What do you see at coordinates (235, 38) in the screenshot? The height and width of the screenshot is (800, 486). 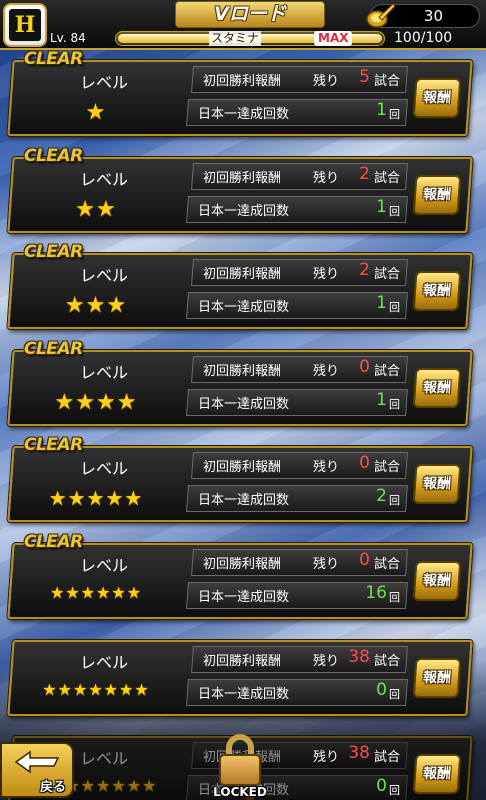 I see `stamina-label: スタミナ` at bounding box center [235, 38].